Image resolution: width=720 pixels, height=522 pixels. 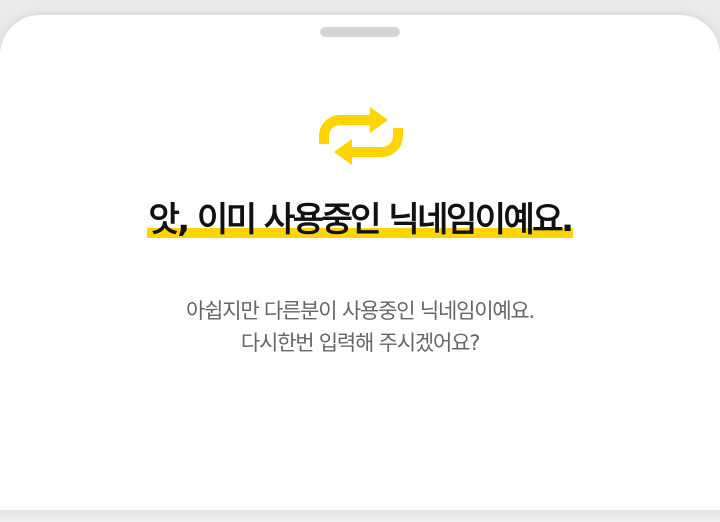 What do you see at coordinates (361, 136) in the screenshot?
I see `repeat-arrows-icon` at bounding box center [361, 136].